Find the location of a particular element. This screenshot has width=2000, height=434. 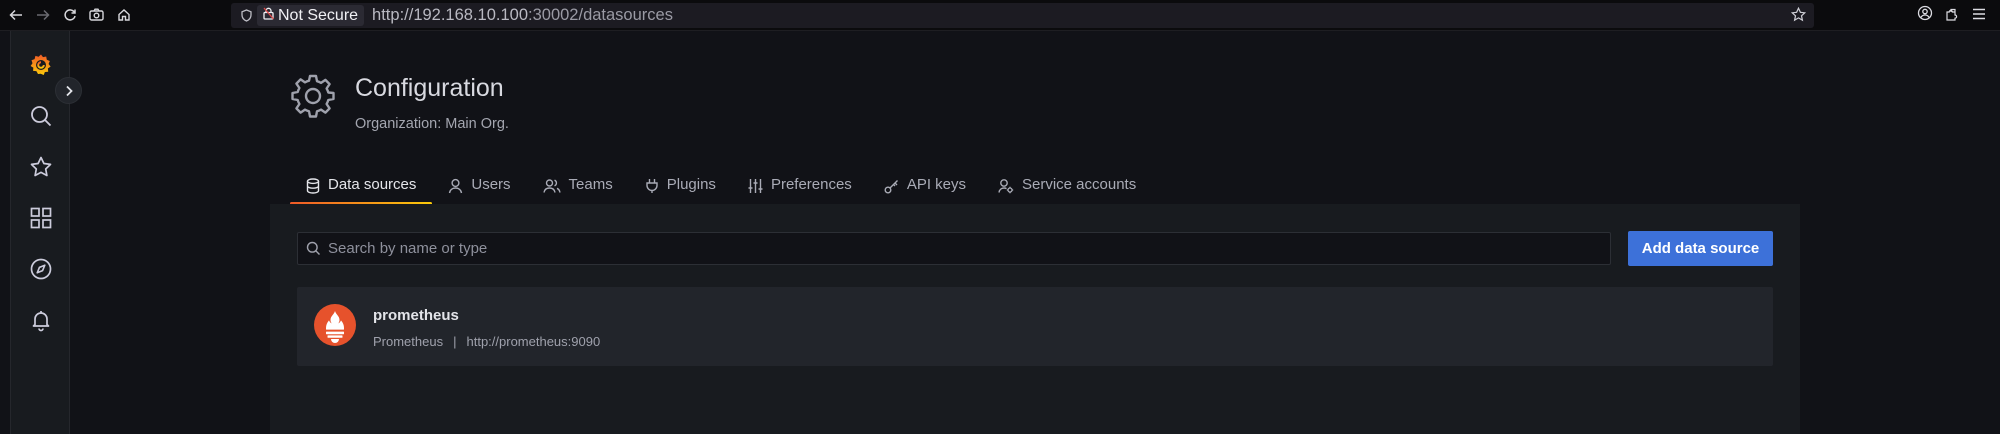

users-icon is located at coordinates (551, 186).